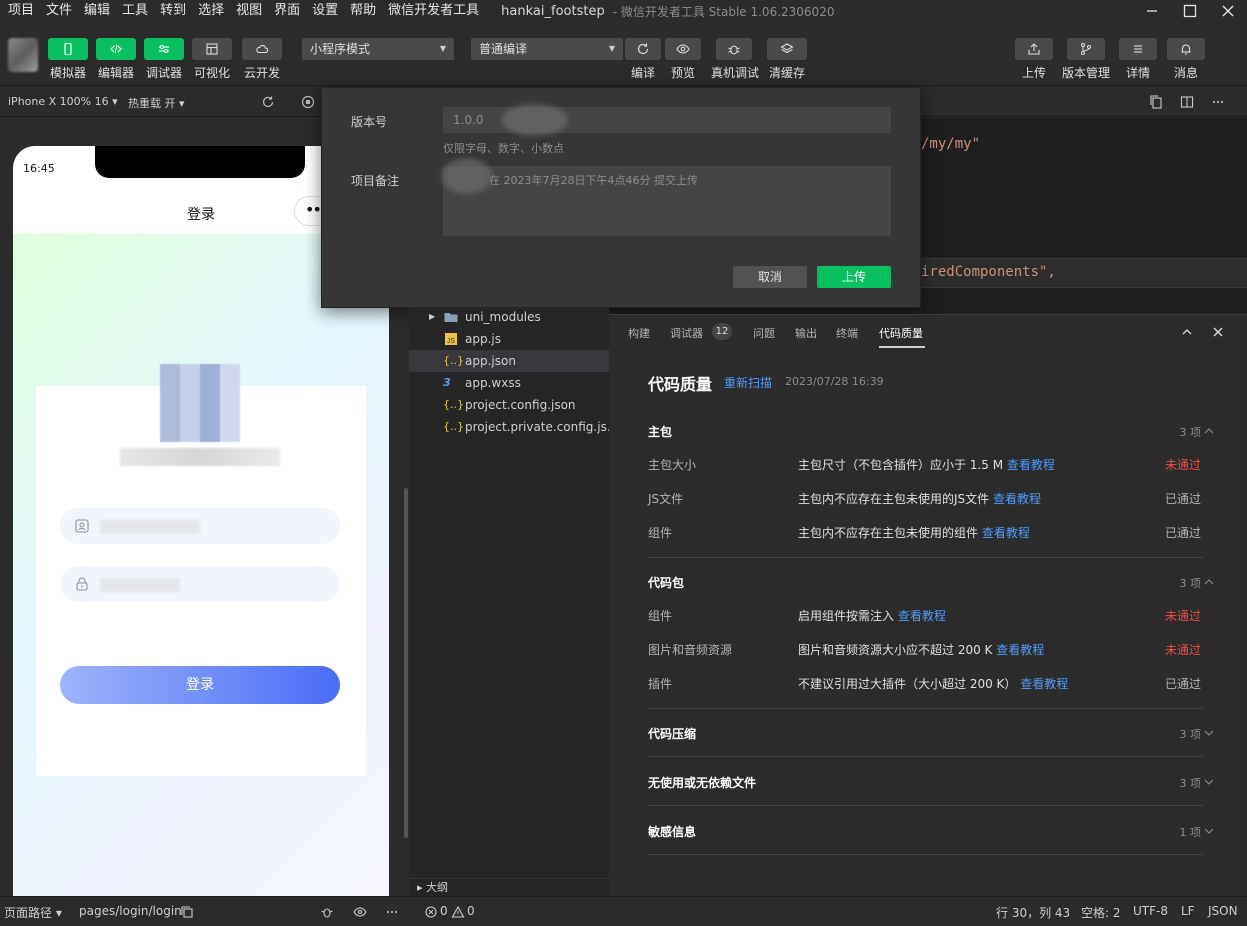 The width and height of the screenshot is (1247, 926). What do you see at coordinates (764, 333) in the screenshot?
I see `tab-problems: 问题` at bounding box center [764, 333].